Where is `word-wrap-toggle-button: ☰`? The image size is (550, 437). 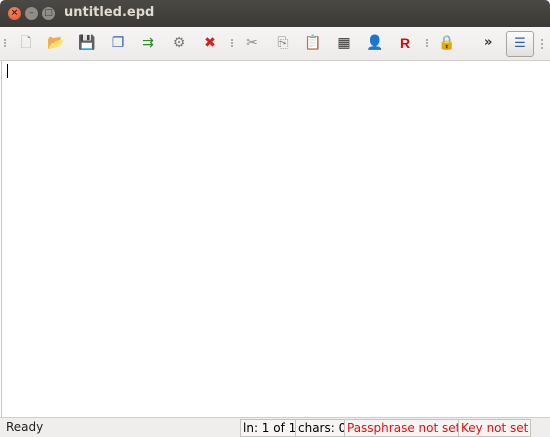
word-wrap-toggle-button: ☰ is located at coordinates (520, 44).